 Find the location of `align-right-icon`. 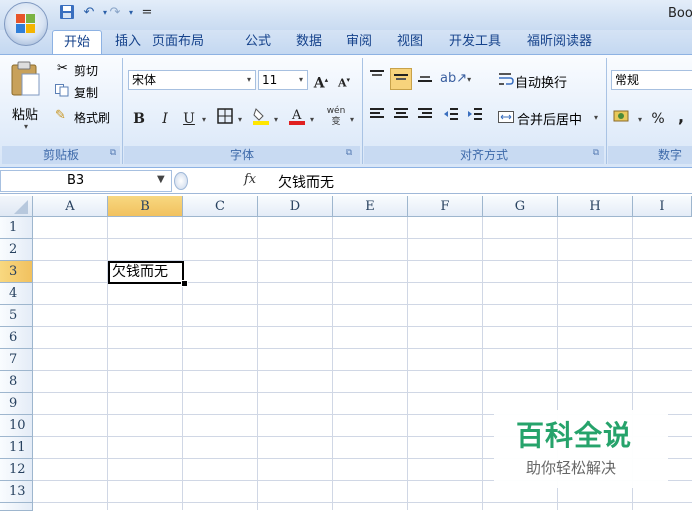

align-right-icon is located at coordinates (425, 117).